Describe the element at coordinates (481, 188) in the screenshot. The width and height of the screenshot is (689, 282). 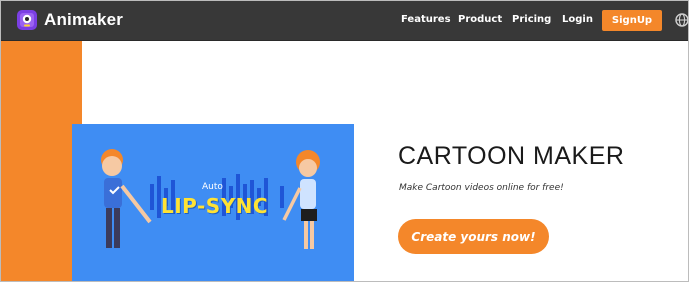
I see `hero-subtitle: Make Cartoon videos online for free!` at that location.